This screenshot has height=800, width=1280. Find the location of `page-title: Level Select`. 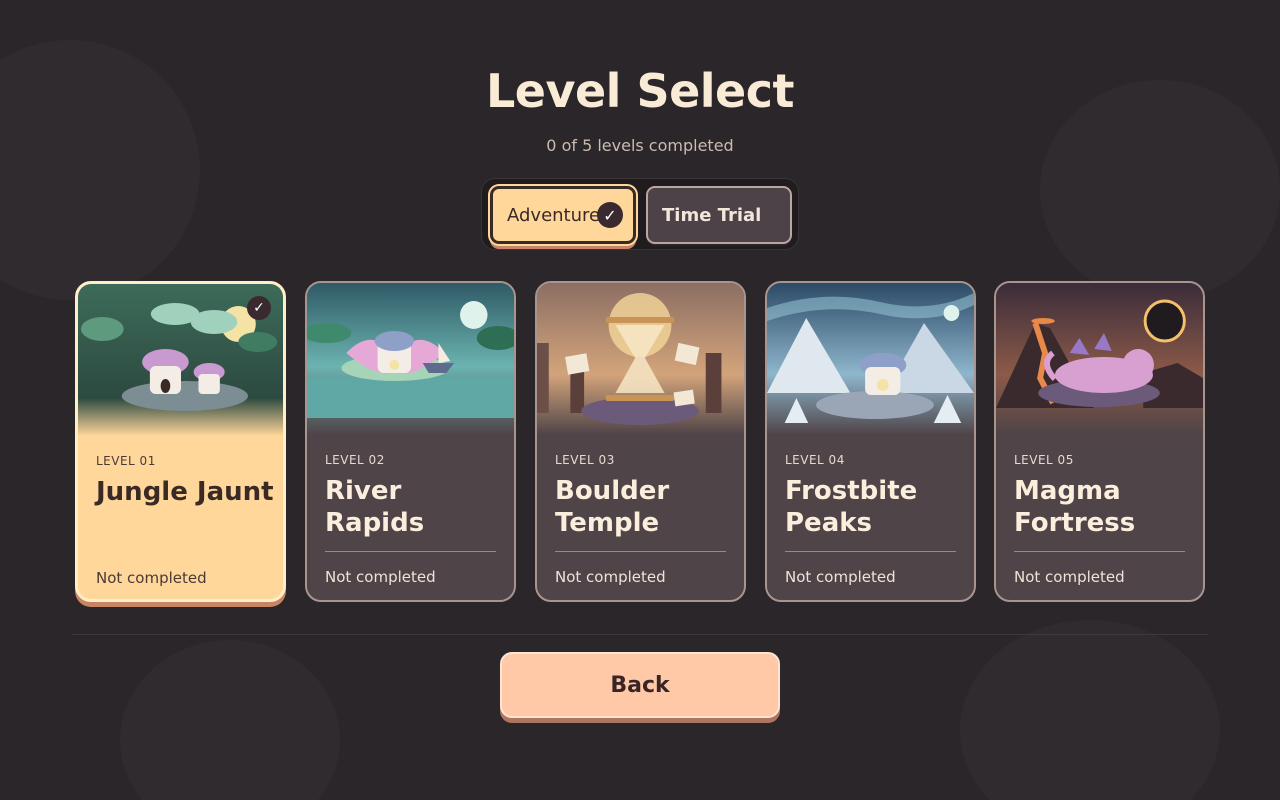

page-title: Level Select is located at coordinates (640, 91).